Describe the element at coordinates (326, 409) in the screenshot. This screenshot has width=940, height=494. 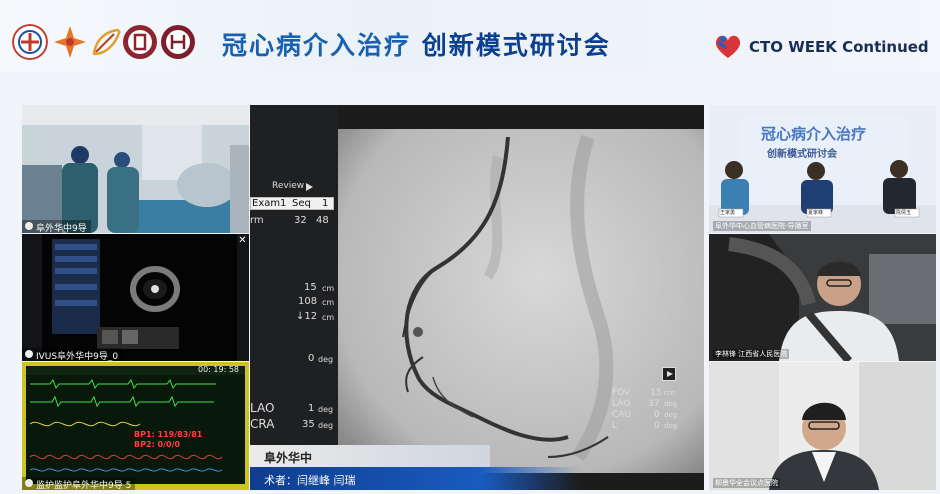
I see `unit-deg-2: deg` at that location.